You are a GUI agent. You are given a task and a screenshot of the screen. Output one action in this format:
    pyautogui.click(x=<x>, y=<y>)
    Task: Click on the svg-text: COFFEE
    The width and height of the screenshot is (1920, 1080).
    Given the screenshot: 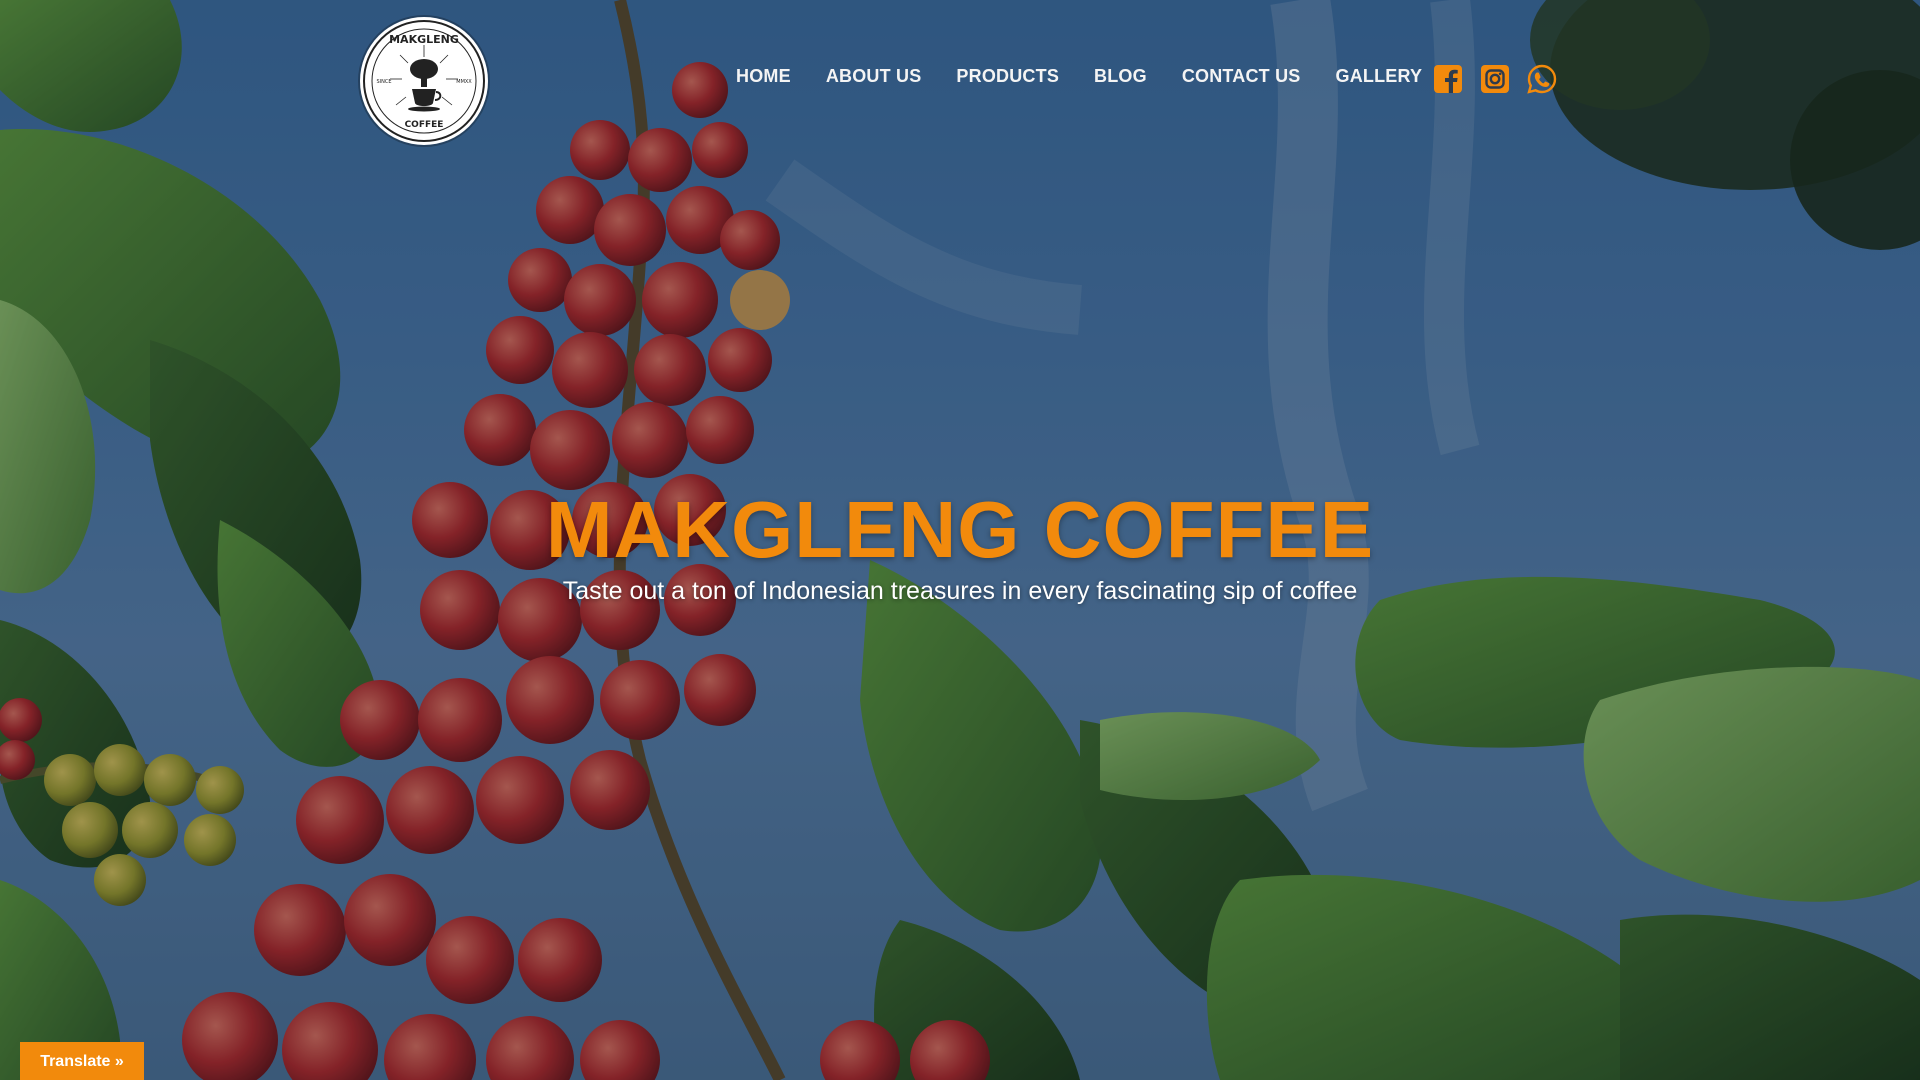 What is the action you would take?
    pyautogui.click(x=424, y=125)
    